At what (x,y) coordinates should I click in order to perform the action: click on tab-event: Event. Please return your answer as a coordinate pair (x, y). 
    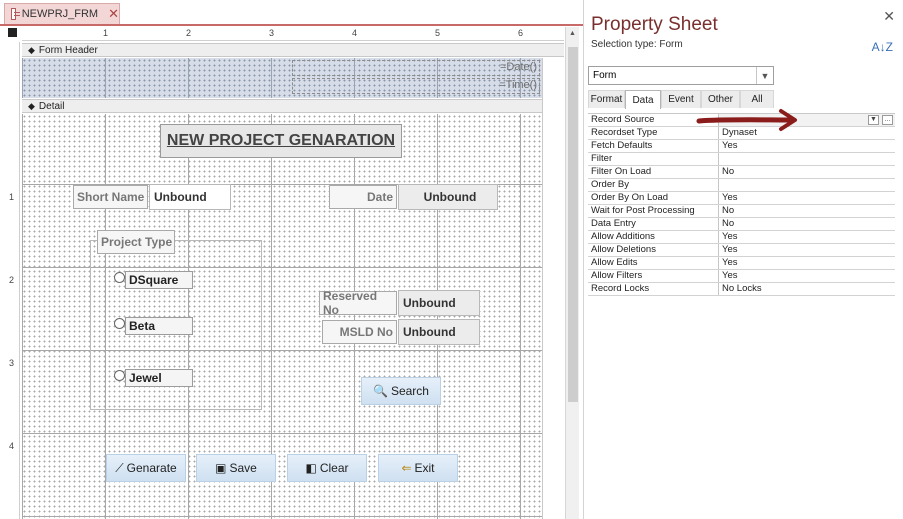
    Looking at the image, I should click on (681, 99).